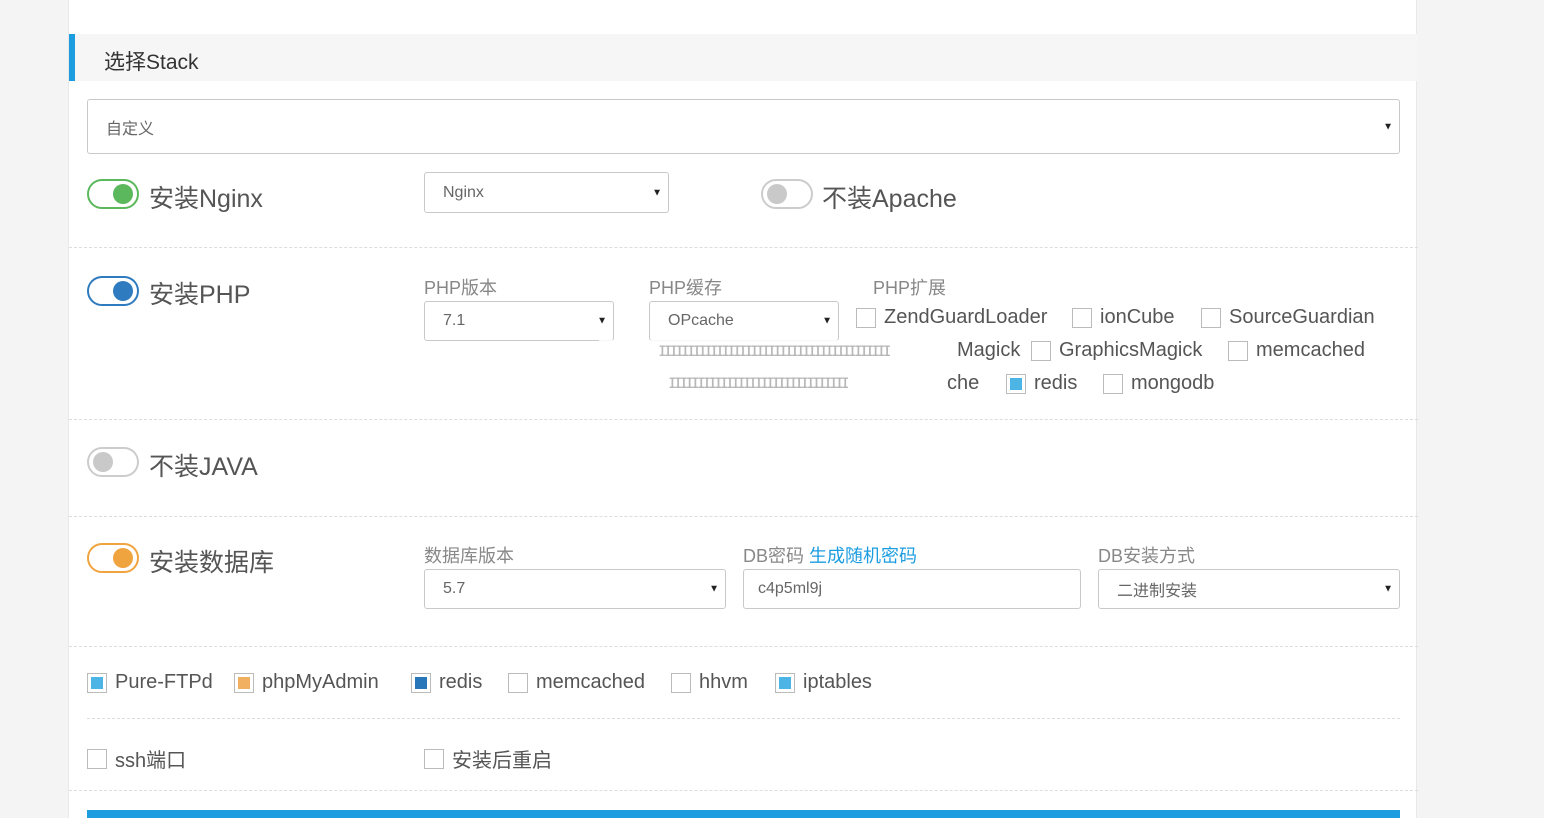 The height and width of the screenshot is (818, 1544). I want to click on php-toggle, so click(113, 291).